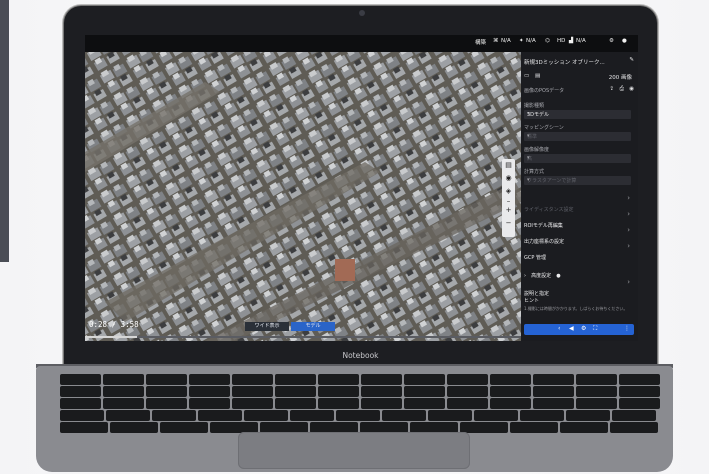 Image resolution: width=709 pixels, height=474 pixels. I want to click on upload-icon: ⇪, so click(611, 89).